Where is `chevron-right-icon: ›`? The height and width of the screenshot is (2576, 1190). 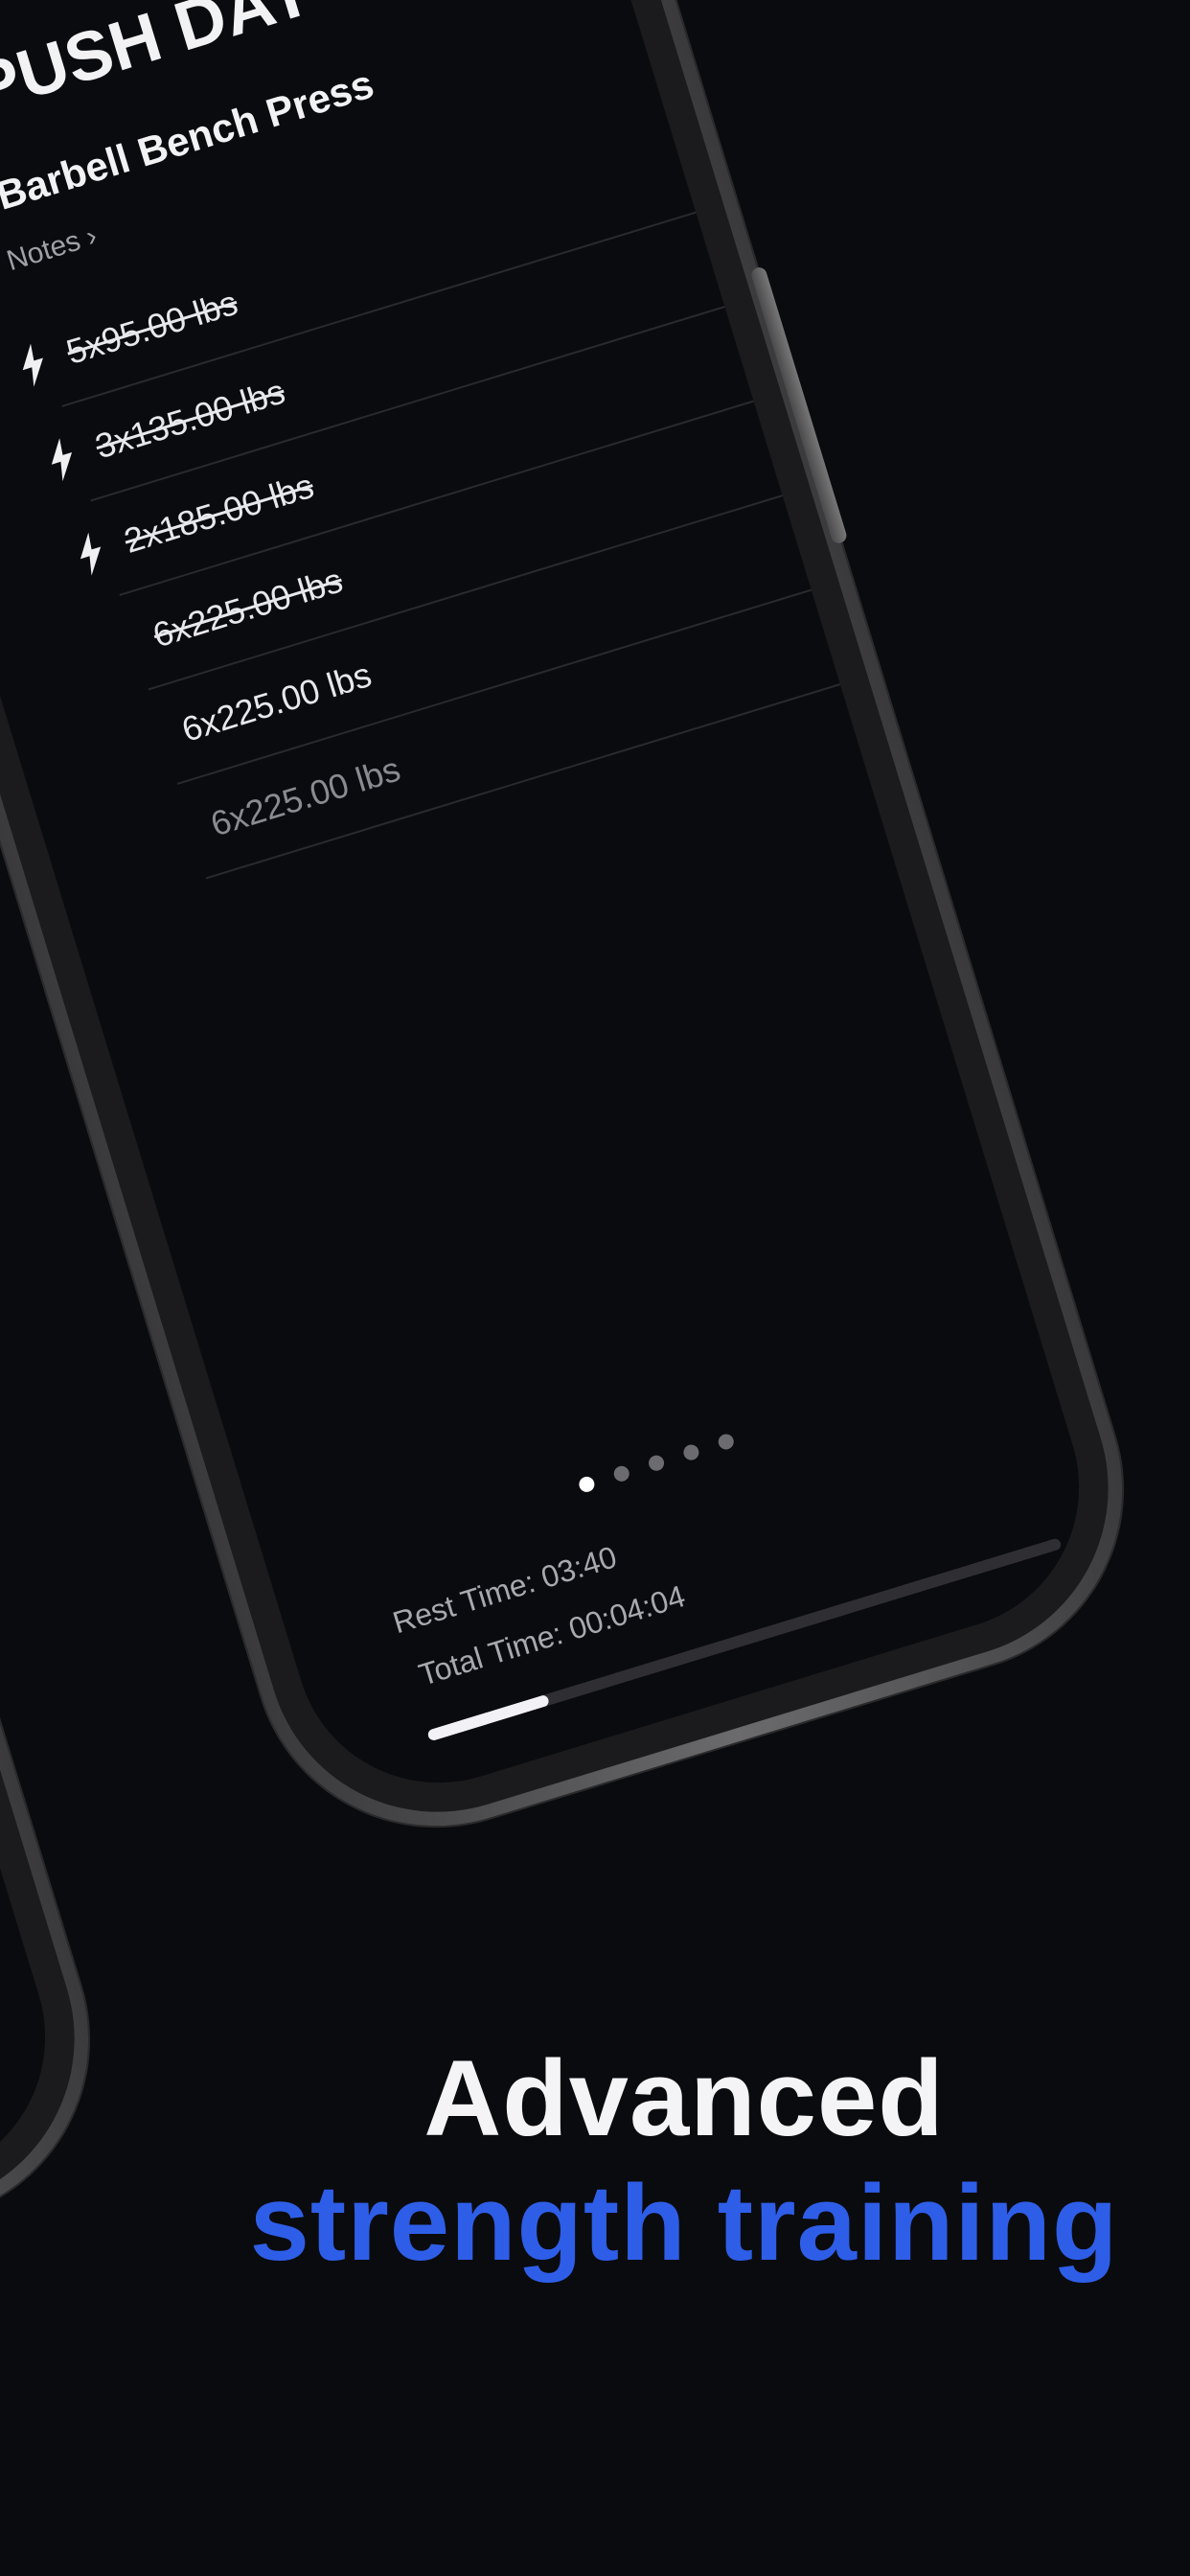
chevron-right-icon: › is located at coordinates (91, 236).